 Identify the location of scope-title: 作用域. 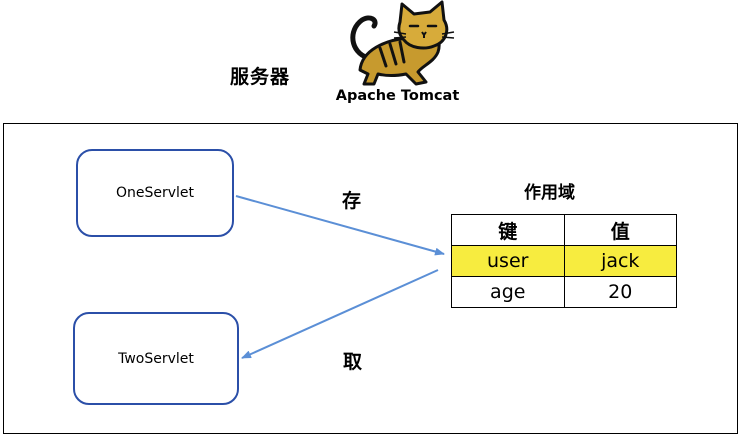
(549, 193).